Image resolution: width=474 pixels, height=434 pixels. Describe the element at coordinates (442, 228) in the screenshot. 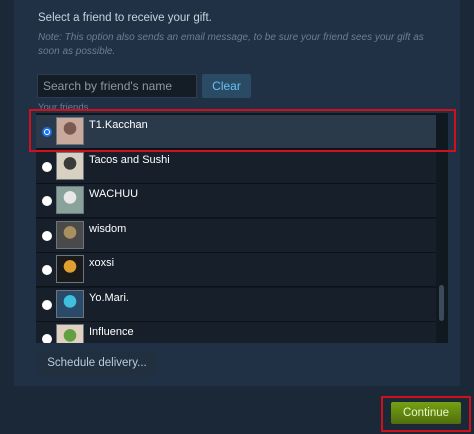

I see `friends-list-scrollbar` at that location.